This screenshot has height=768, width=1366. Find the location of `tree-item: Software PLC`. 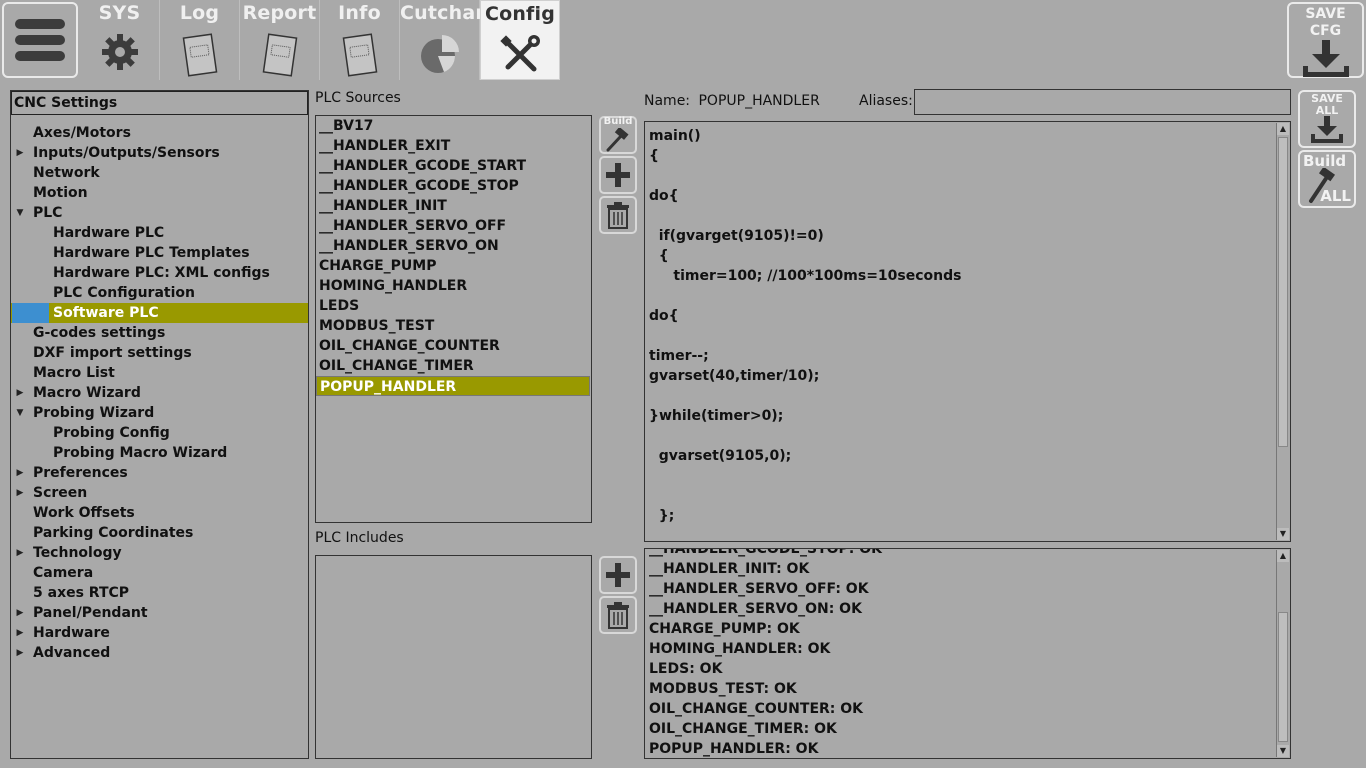

tree-item: Software PLC is located at coordinates (159, 313).